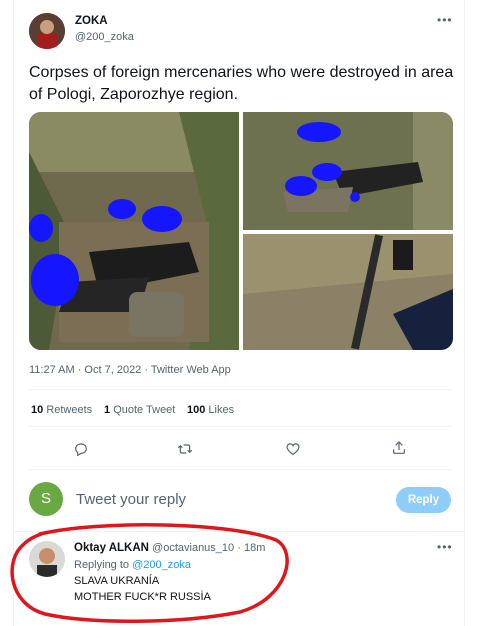  What do you see at coordinates (37, 410) in the screenshot?
I see `retweets-count: 10` at bounding box center [37, 410].